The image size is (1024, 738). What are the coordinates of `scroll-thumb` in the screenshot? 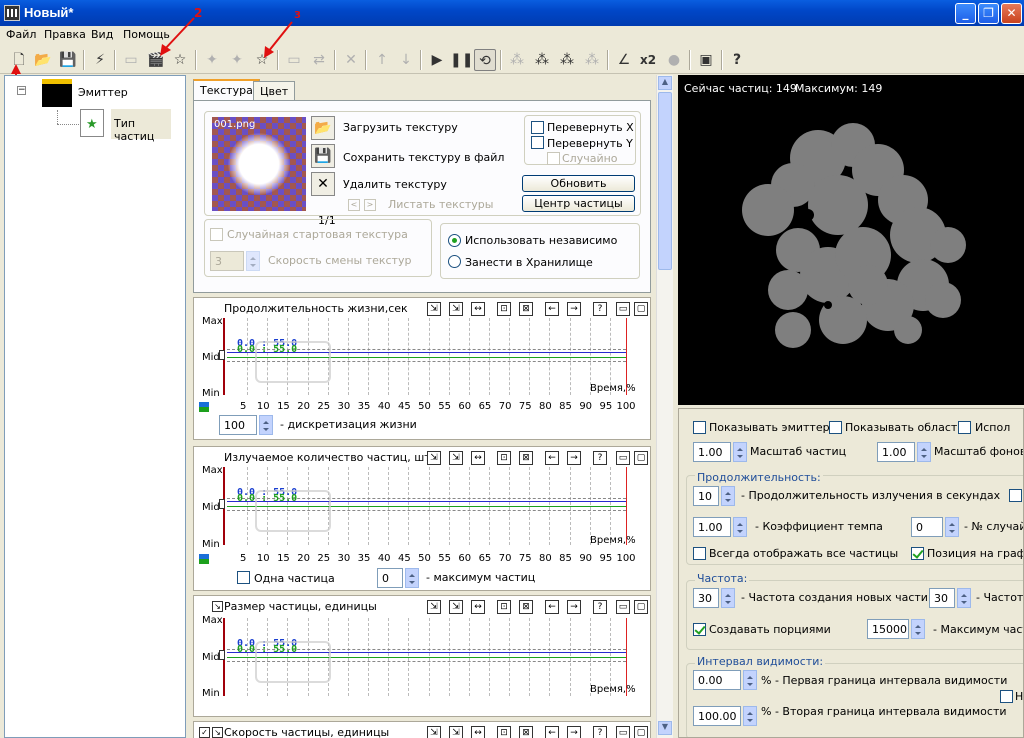 It's located at (665, 181).